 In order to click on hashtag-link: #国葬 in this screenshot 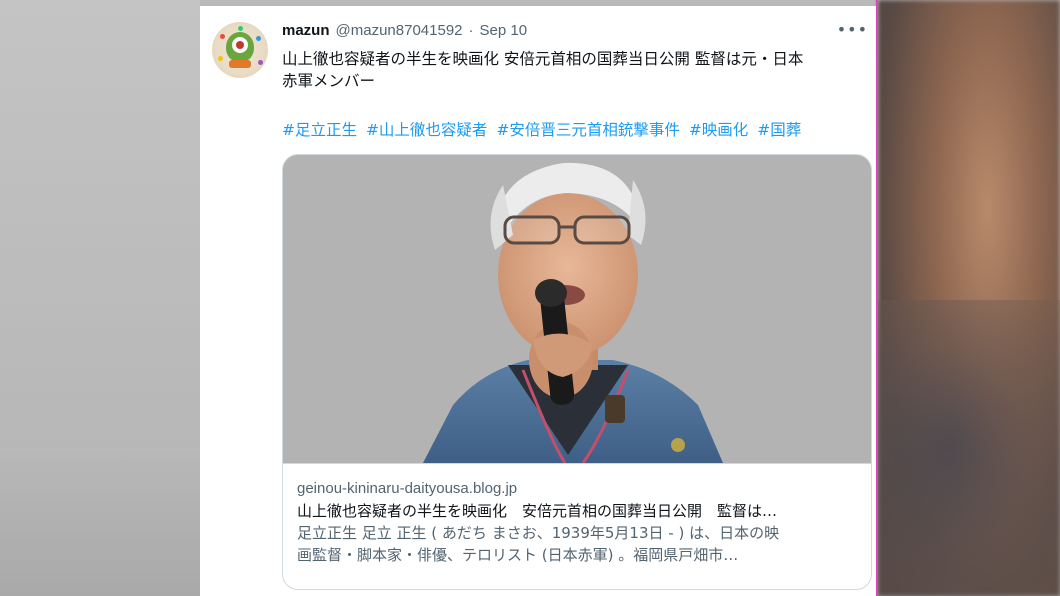, I will do `click(779, 130)`.